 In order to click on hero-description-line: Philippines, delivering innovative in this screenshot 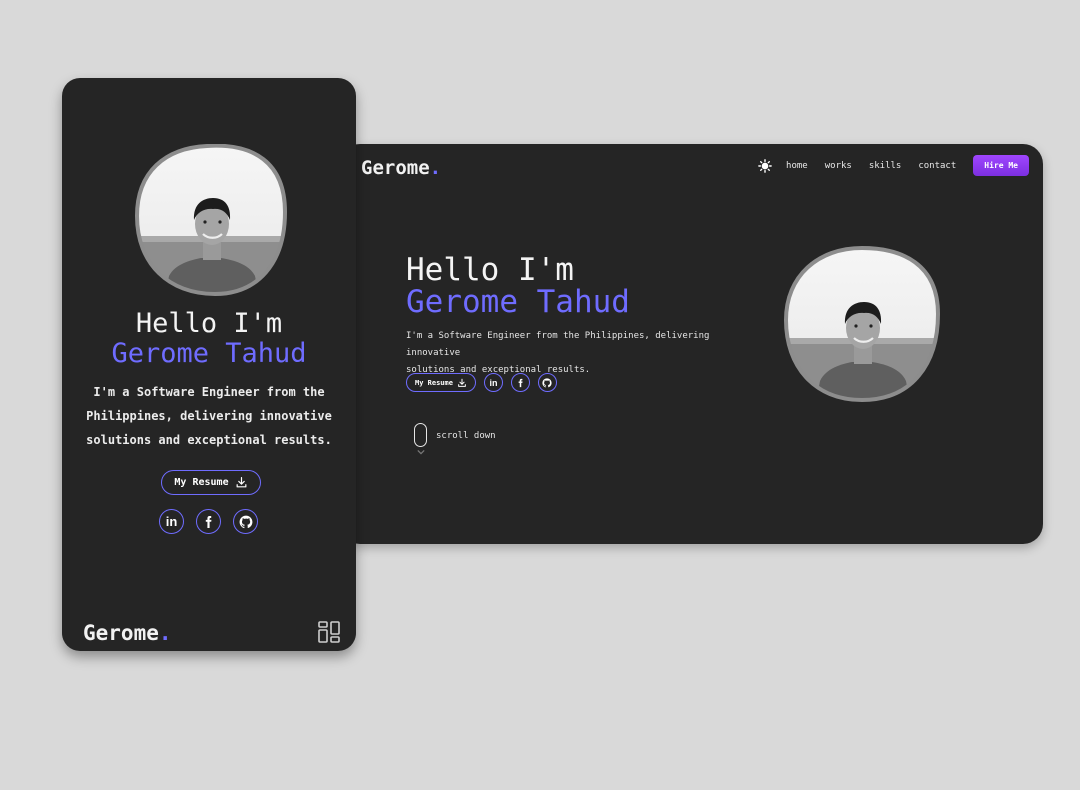, I will do `click(209, 416)`.